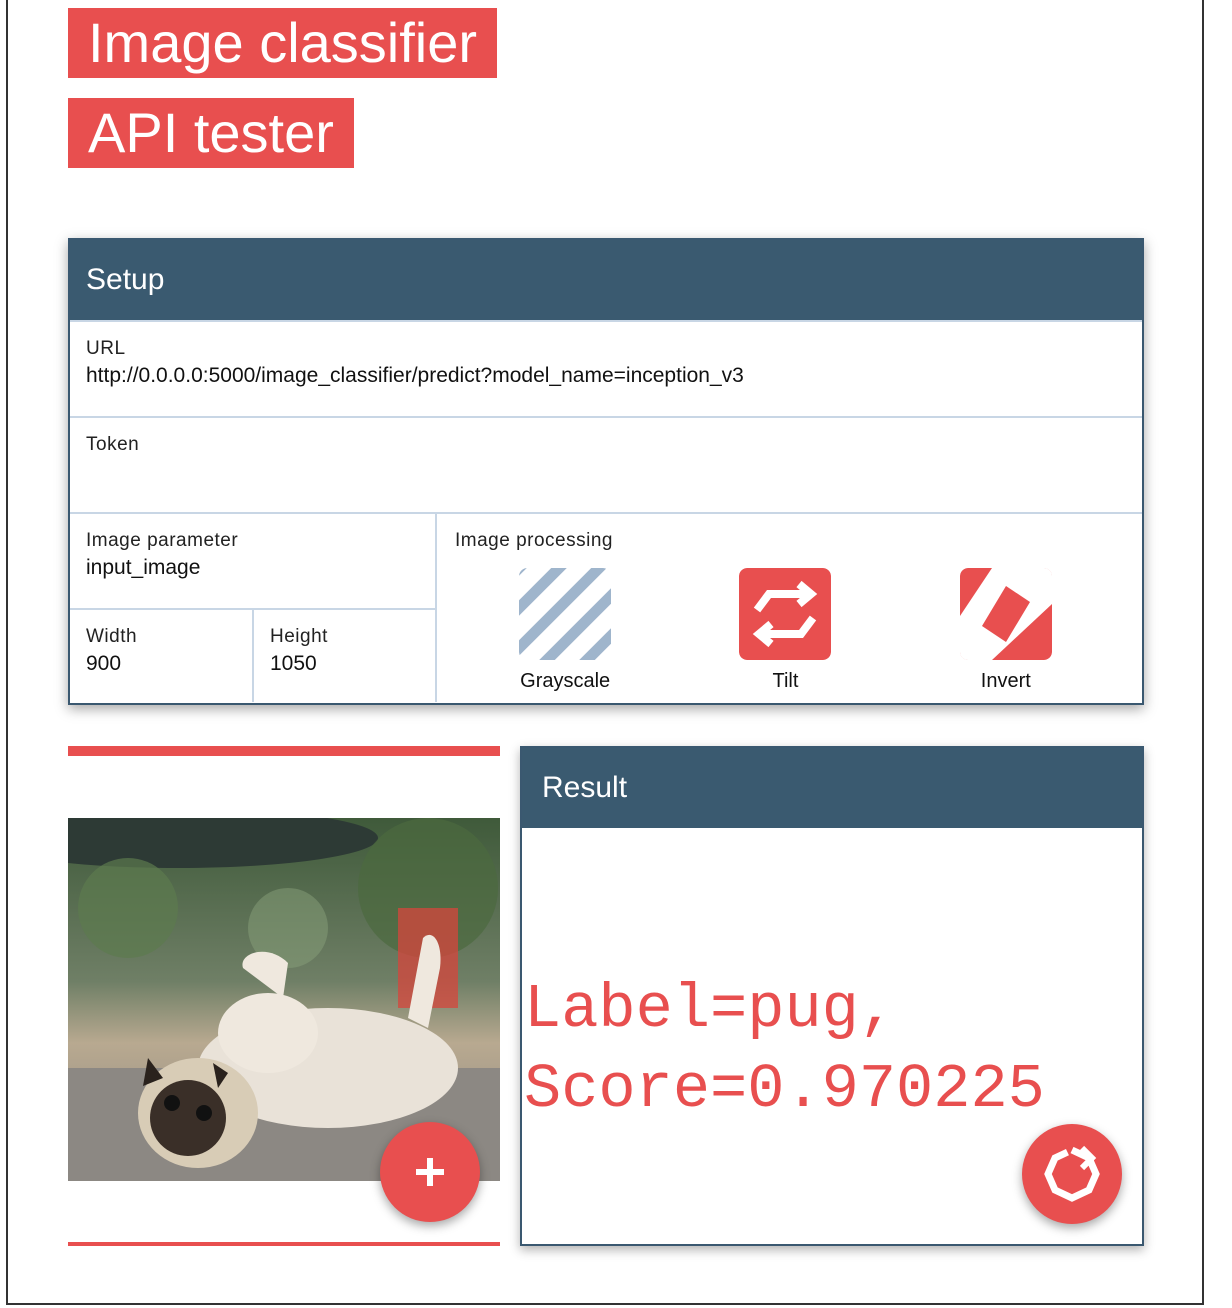 Image resolution: width=1232 pixels, height=1308 pixels. What do you see at coordinates (211, 133) in the screenshot?
I see `page-title-line2: API tester` at bounding box center [211, 133].